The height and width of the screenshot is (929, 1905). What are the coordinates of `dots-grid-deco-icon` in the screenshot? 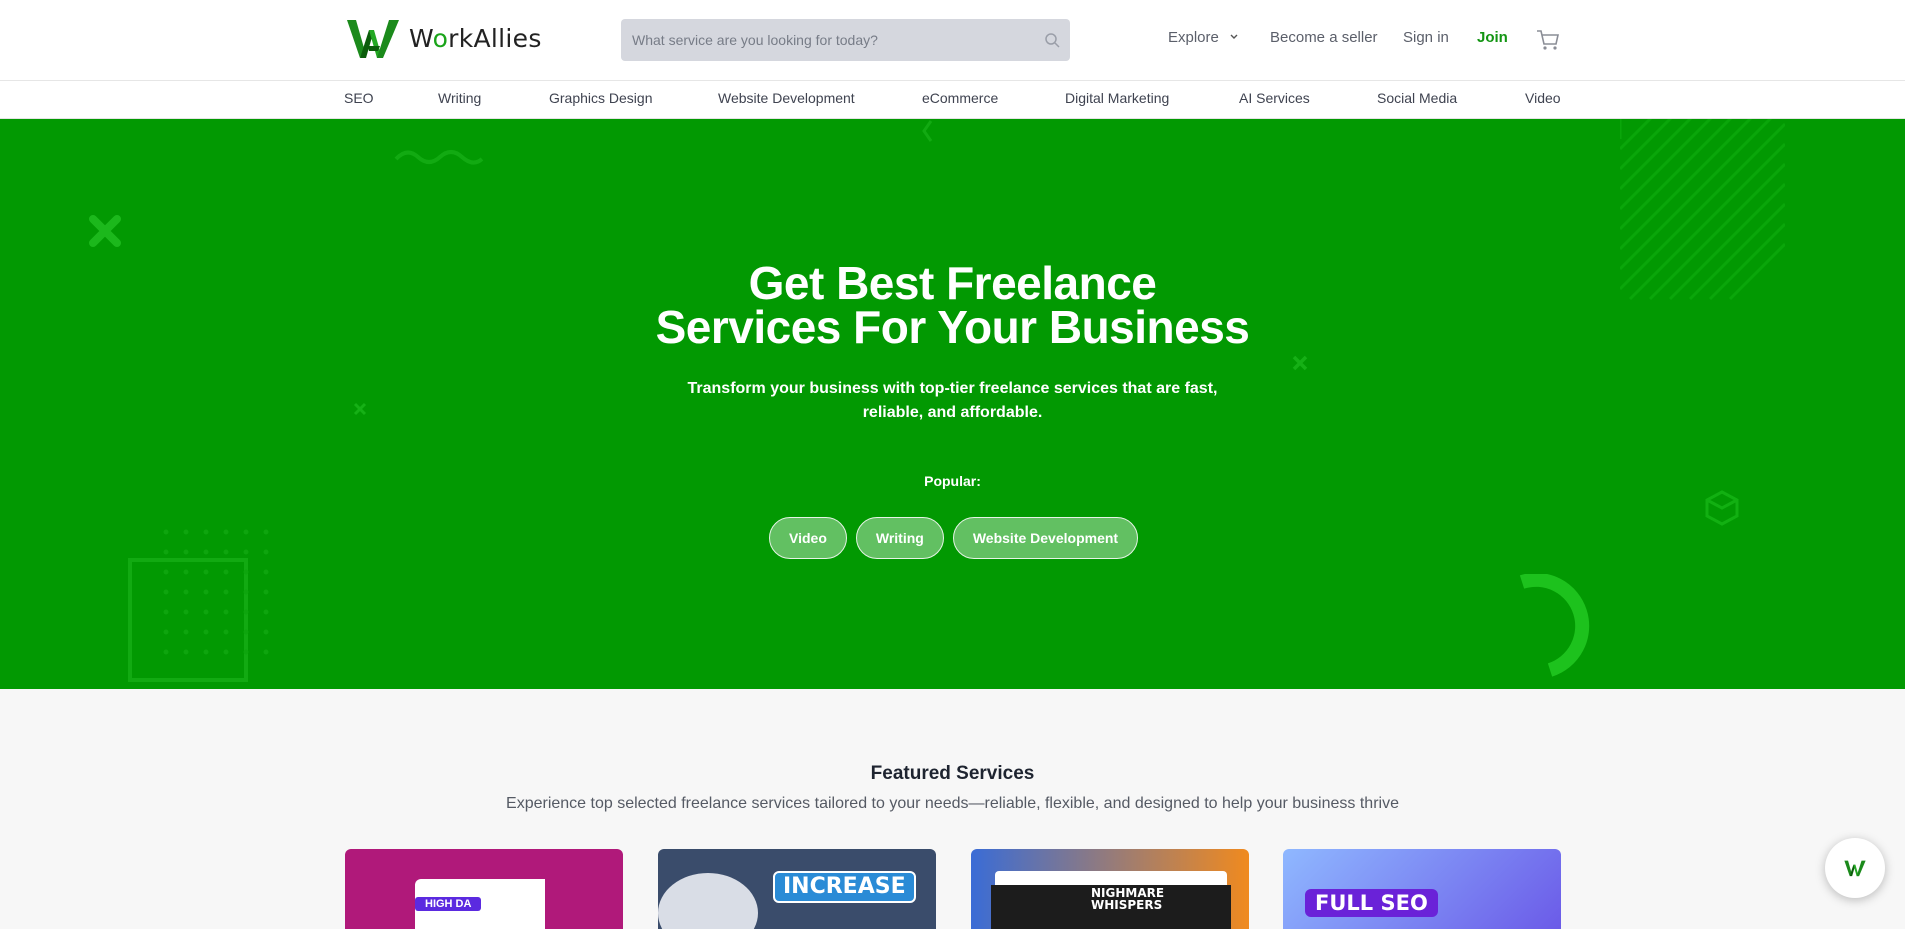 It's located at (198, 605).